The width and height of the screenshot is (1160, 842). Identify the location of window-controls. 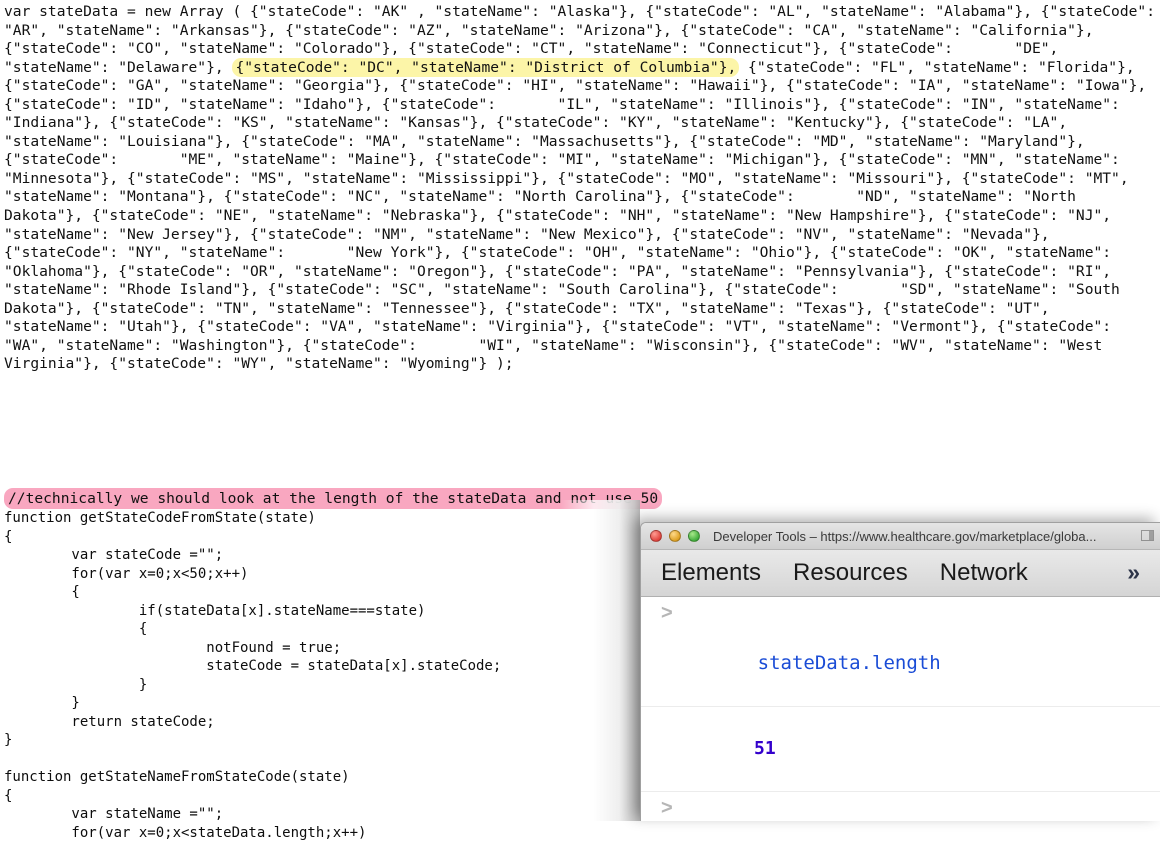
(675, 536).